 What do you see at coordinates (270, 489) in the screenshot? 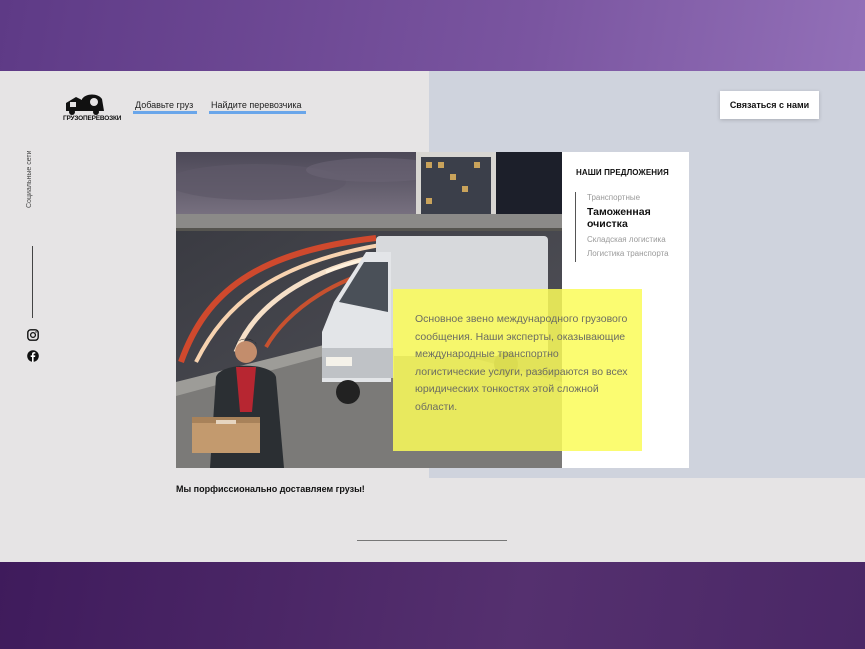
I see `tagline: Мы порфиссионально доставляем грузы!` at bounding box center [270, 489].